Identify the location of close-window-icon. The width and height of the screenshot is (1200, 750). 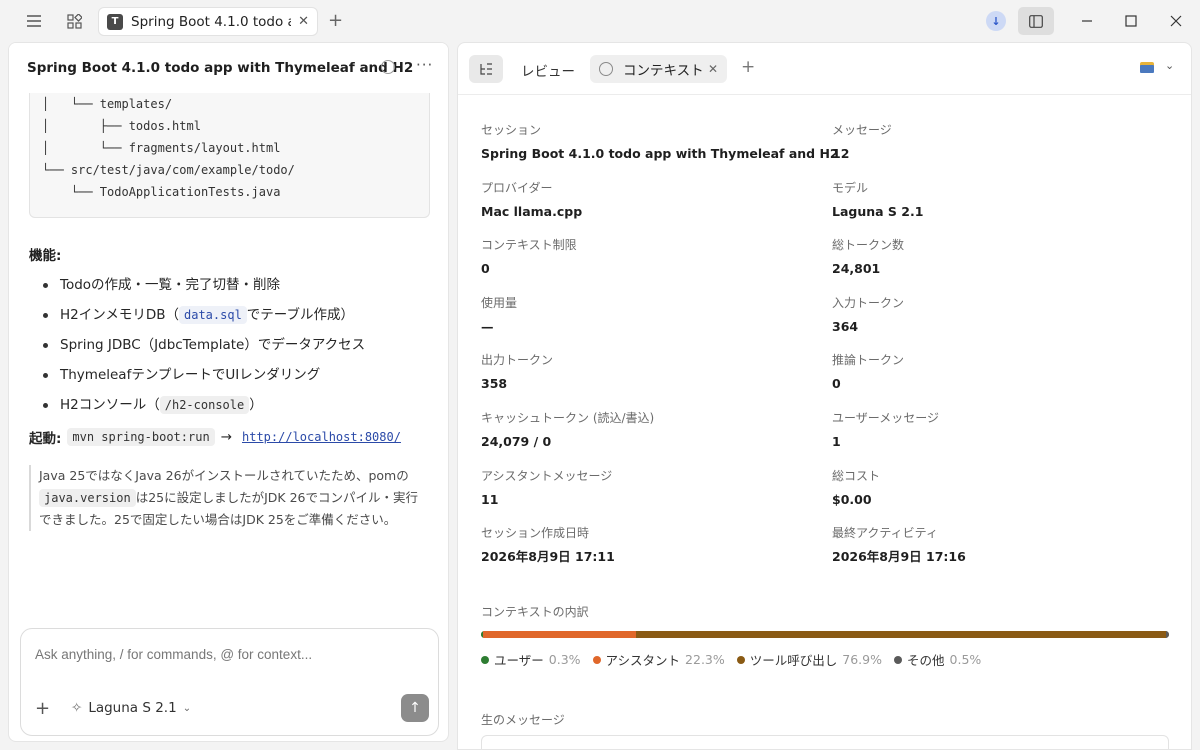
(1176, 21).